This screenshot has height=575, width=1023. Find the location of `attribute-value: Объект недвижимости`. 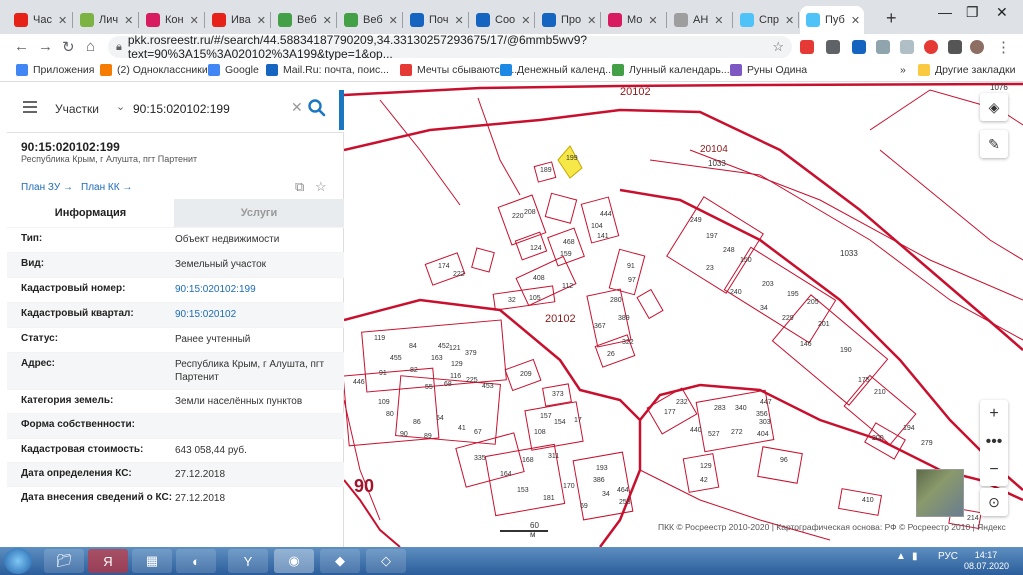

attribute-value: Объект недвижимости is located at coordinates (227, 239).